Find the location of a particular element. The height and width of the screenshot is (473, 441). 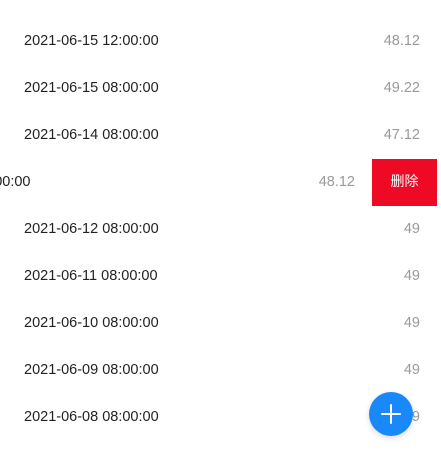

record-time: 2021-06-11 08:00:00 is located at coordinates (91, 276).